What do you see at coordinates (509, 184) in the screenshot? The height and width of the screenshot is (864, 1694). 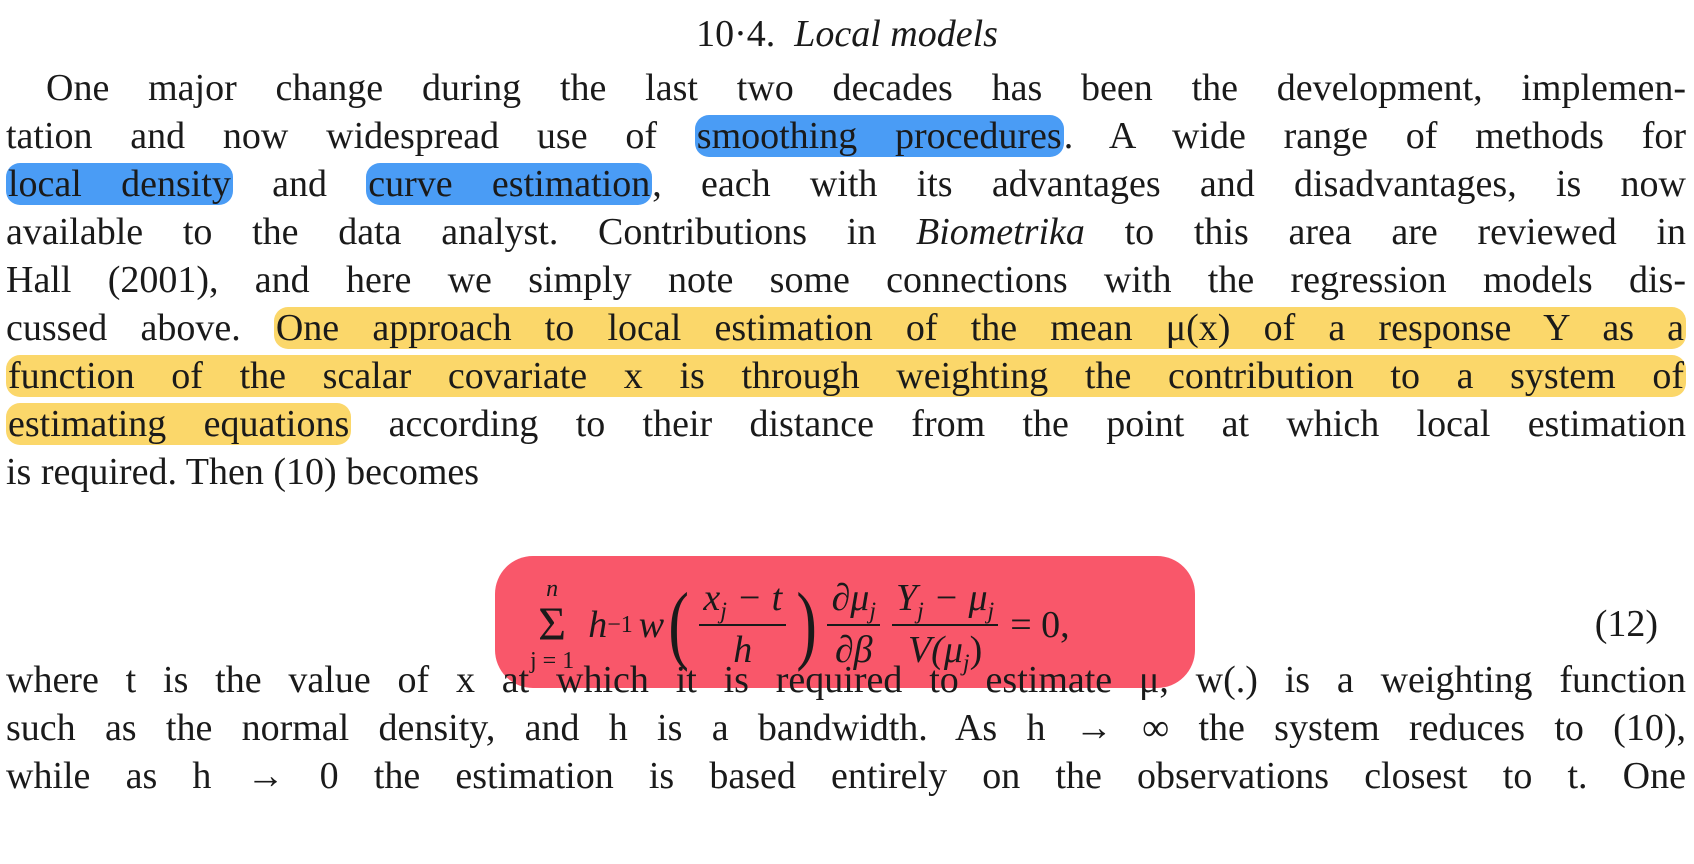 I see `highlight-curve-estimation: curve estimation` at bounding box center [509, 184].